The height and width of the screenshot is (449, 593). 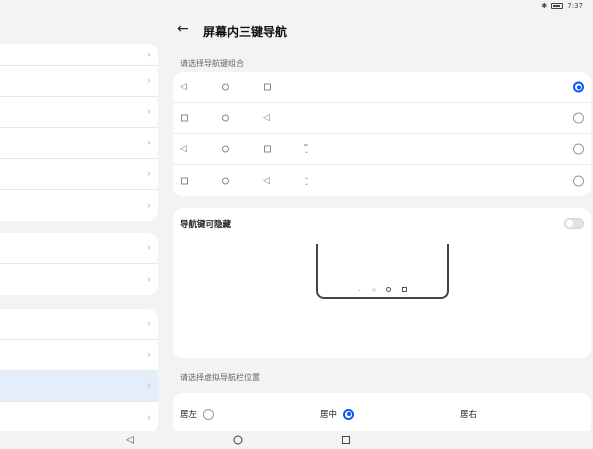 I want to click on position-right-label: 居右, so click(x=469, y=415).